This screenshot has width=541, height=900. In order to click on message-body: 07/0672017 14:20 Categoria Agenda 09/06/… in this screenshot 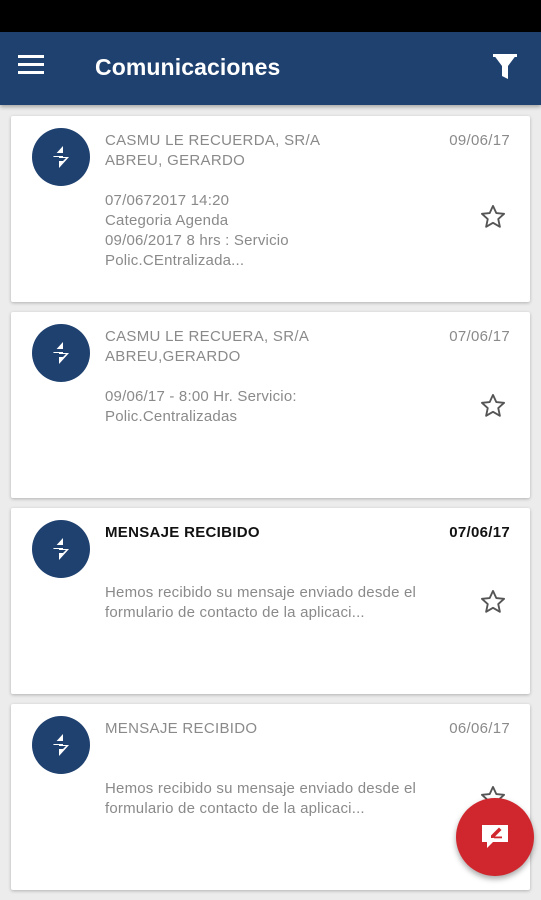, I will do `click(285, 231)`.